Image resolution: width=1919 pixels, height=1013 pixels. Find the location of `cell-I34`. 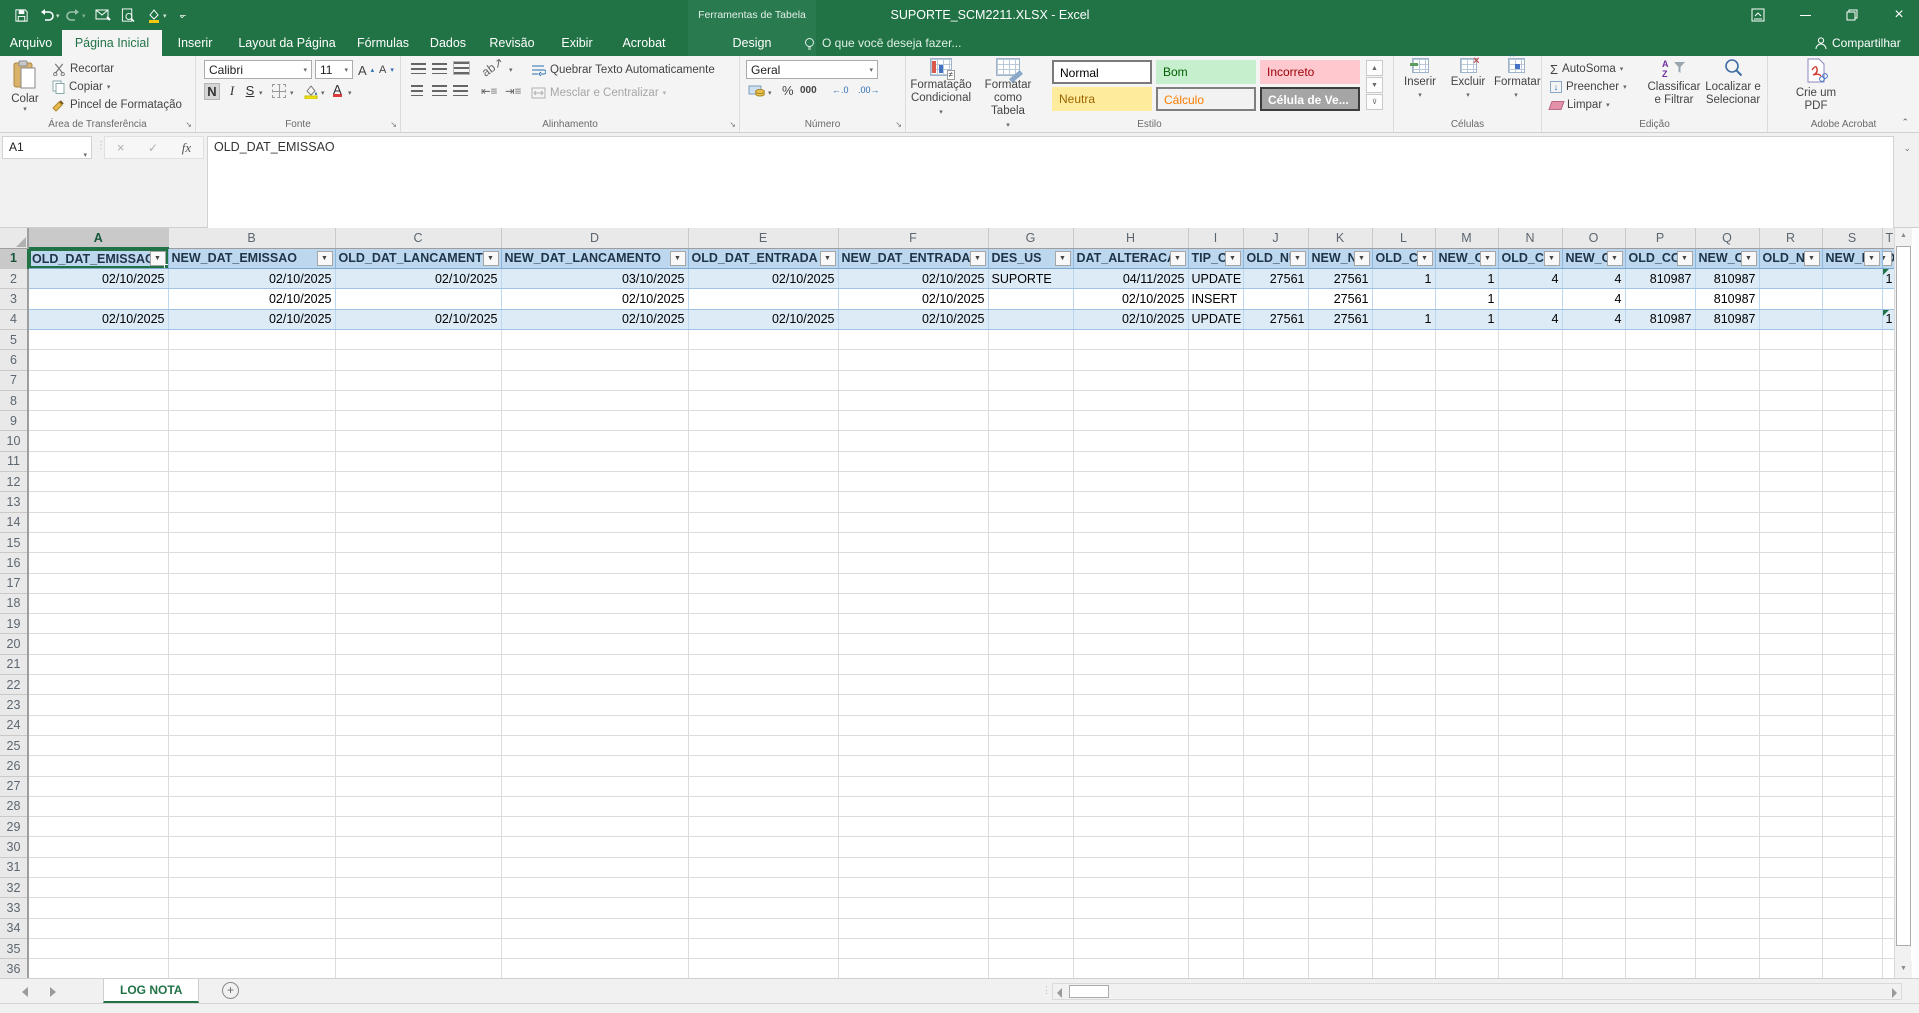

cell-I34 is located at coordinates (1216, 928).